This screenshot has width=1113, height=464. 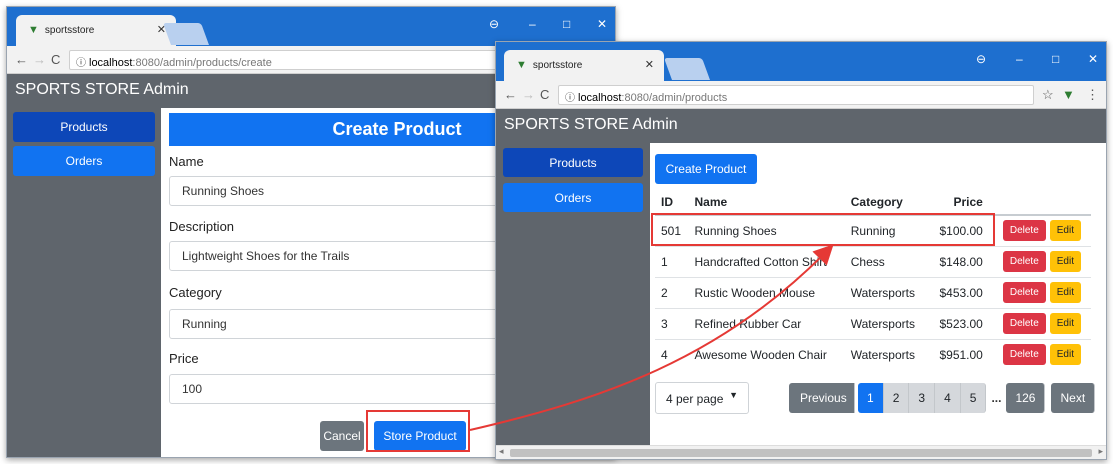 What do you see at coordinates (649, 64) in the screenshot?
I see `tab-close-icon: ✕` at bounding box center [649, 64].